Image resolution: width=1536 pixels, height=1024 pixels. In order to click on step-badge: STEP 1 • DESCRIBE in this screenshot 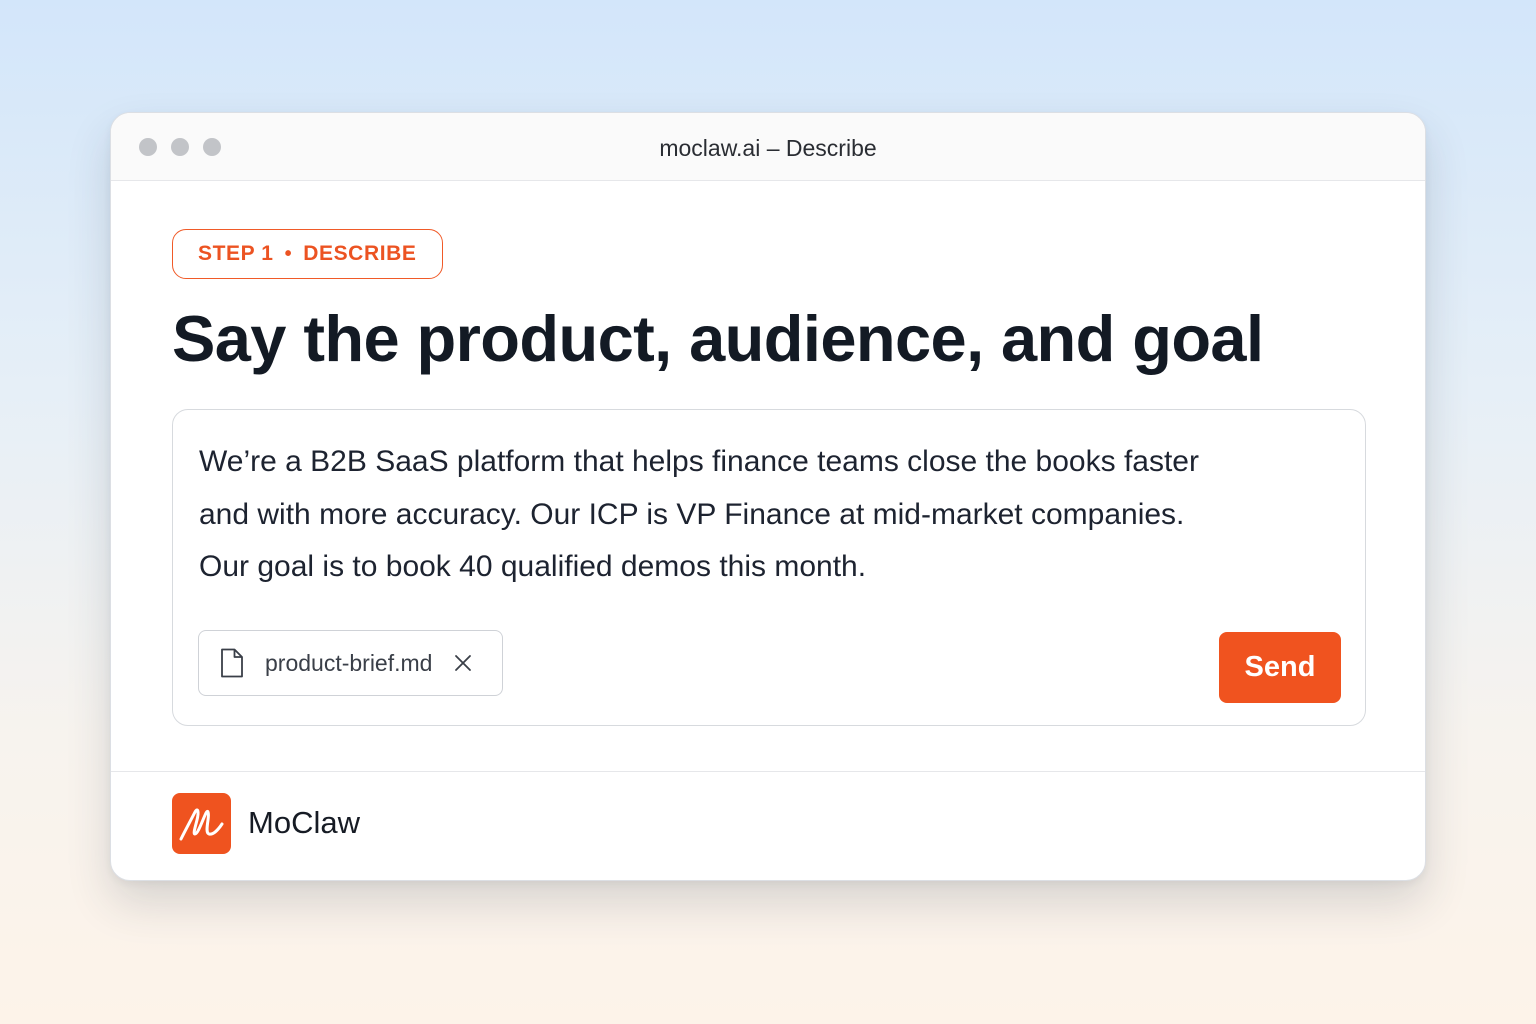, I will do `click(307, 254)`.